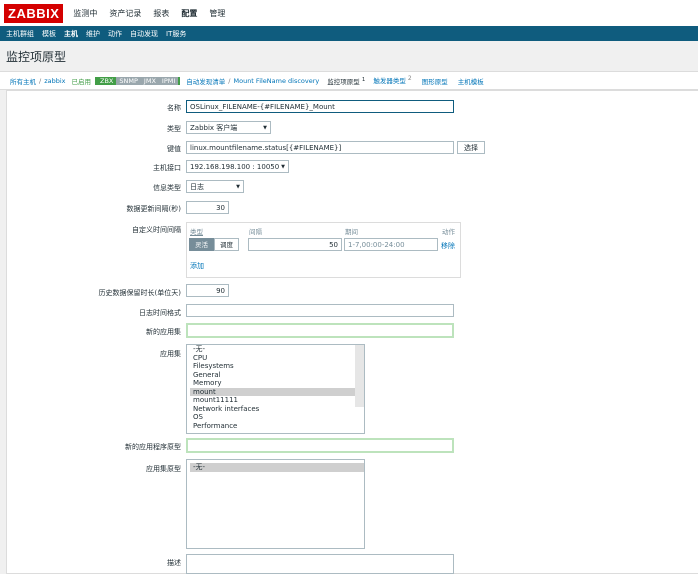  What do you see at coordinates (471, 147) in the screenshot?
I see `key-select-button: 选择` at bounding box center [471, 147].